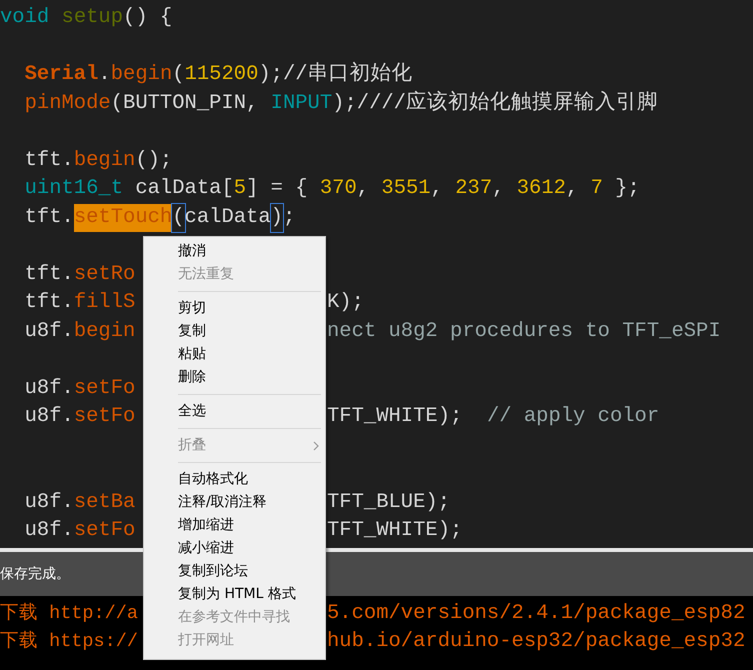 This screenshot has width=753, height=670. What do you see at coordinates (541, 189) in the screenshot?
I see `code-token: 3612` at bounding box center [541, 189].